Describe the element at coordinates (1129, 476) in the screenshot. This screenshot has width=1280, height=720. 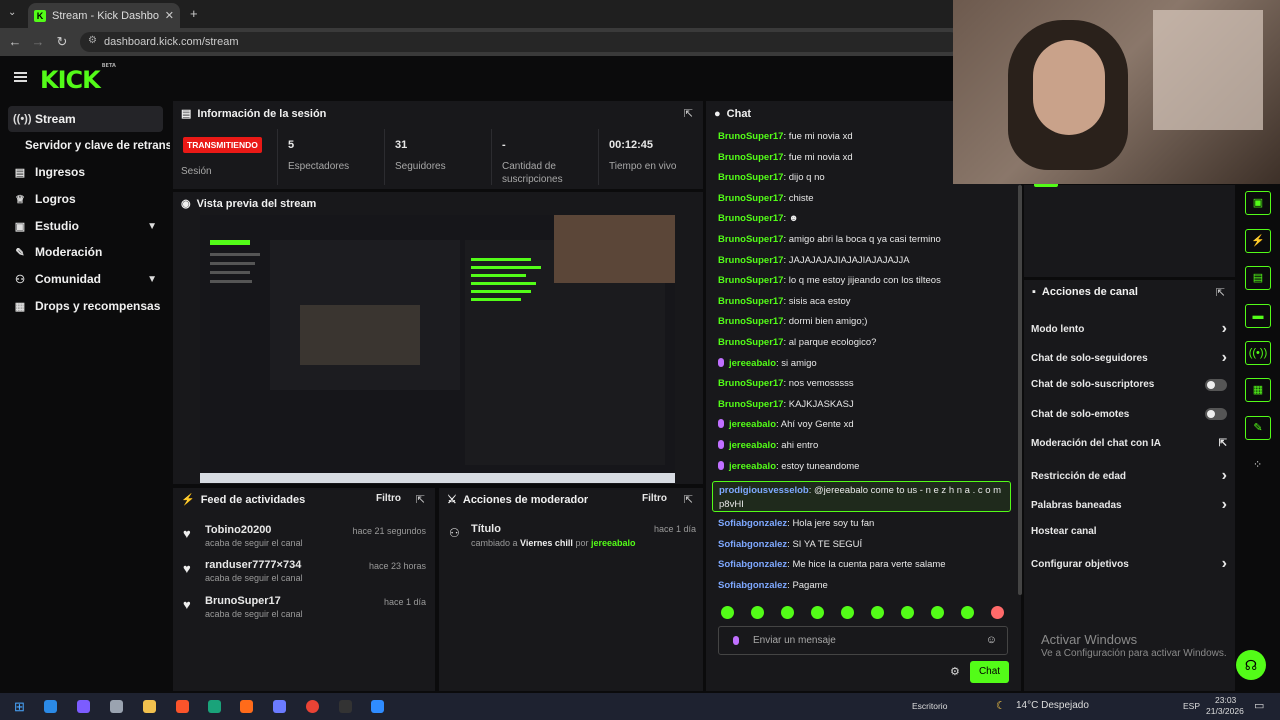
I see `channel-action-row: Restricción de edad ›` at that location.